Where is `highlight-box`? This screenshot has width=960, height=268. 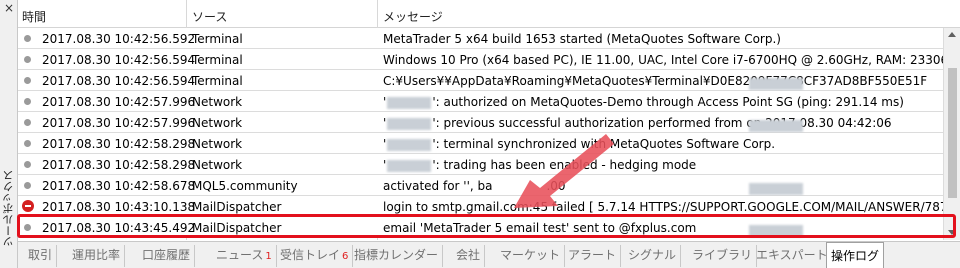 highlight-box is located at coordinates (486, 226).